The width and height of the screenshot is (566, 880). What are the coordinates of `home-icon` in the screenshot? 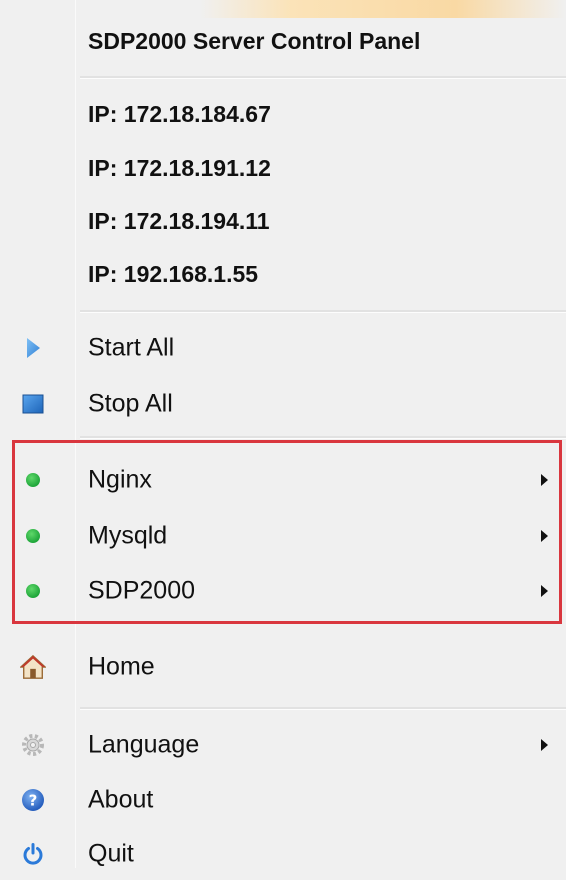 It's located at (33, 667).